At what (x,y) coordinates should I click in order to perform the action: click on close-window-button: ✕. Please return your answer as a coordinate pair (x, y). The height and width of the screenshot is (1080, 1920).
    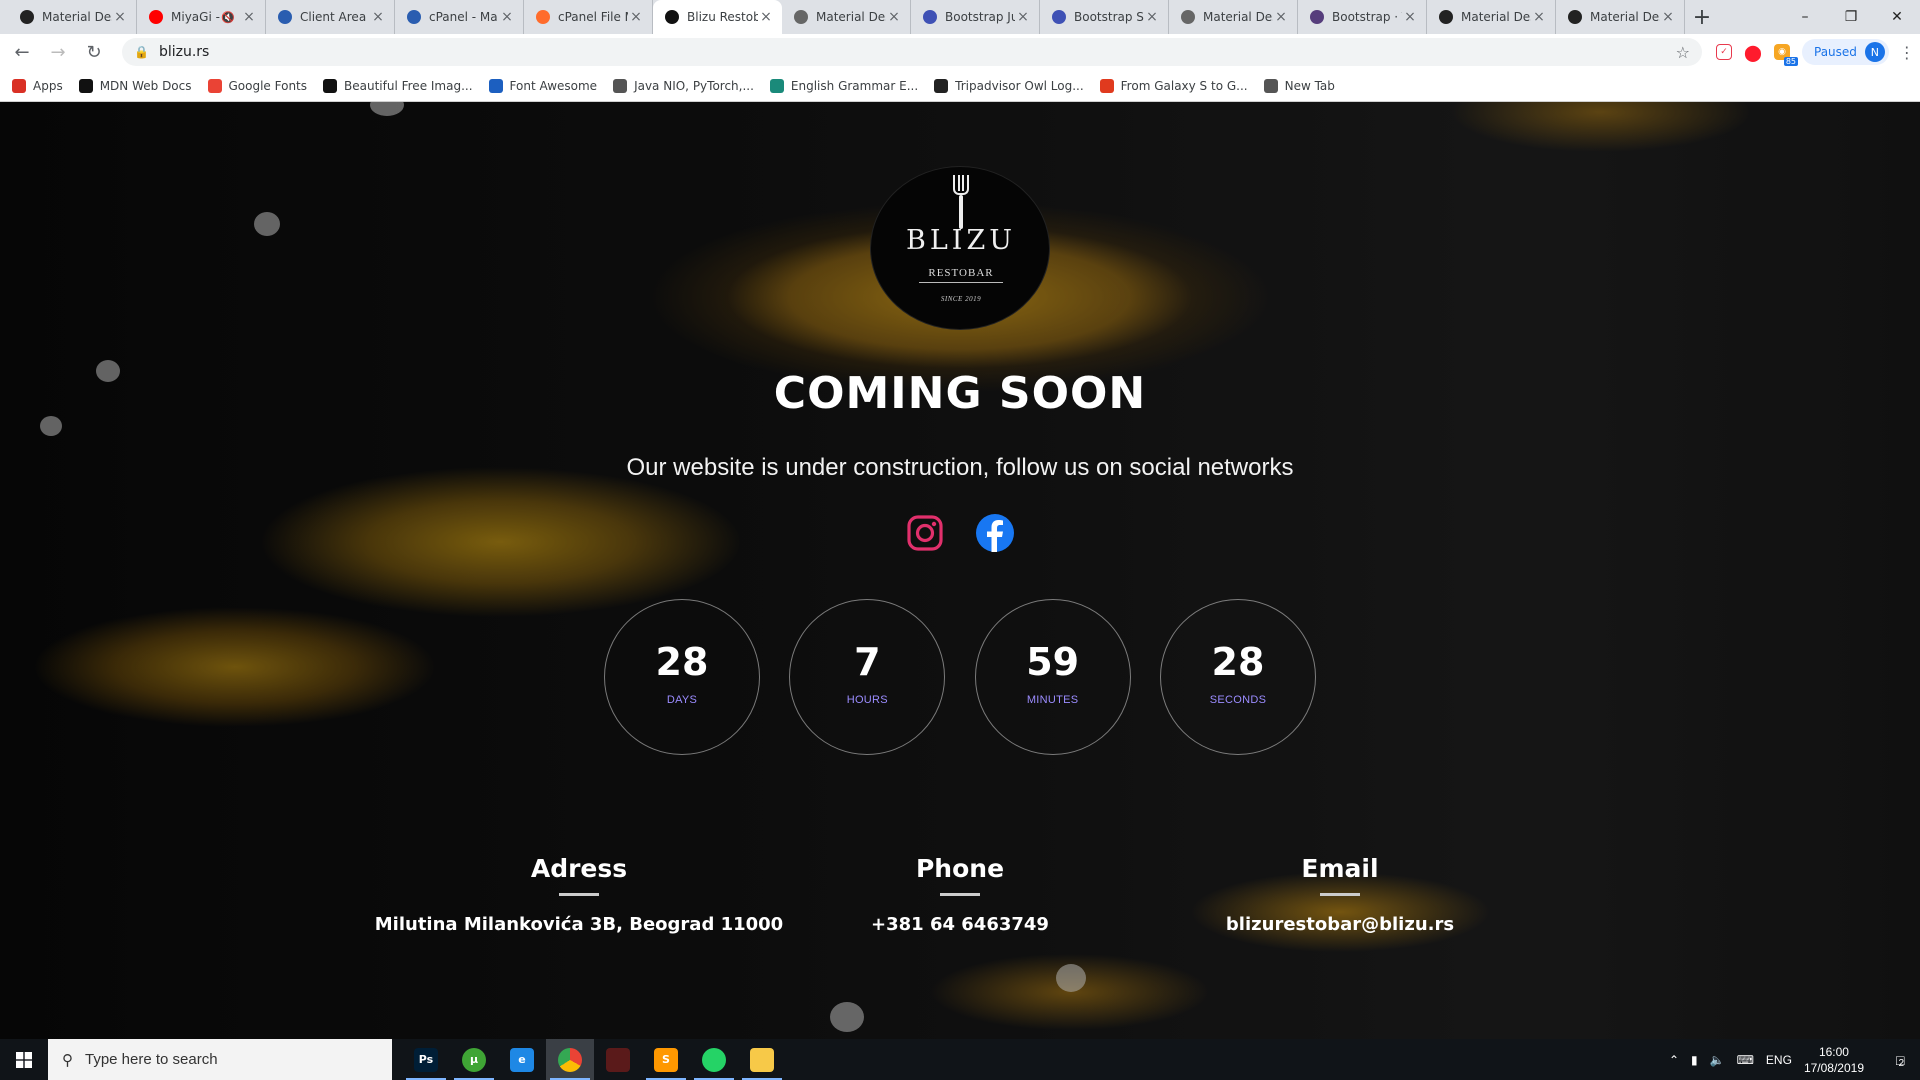
    Looking at the image, I should click on (1897, 17).